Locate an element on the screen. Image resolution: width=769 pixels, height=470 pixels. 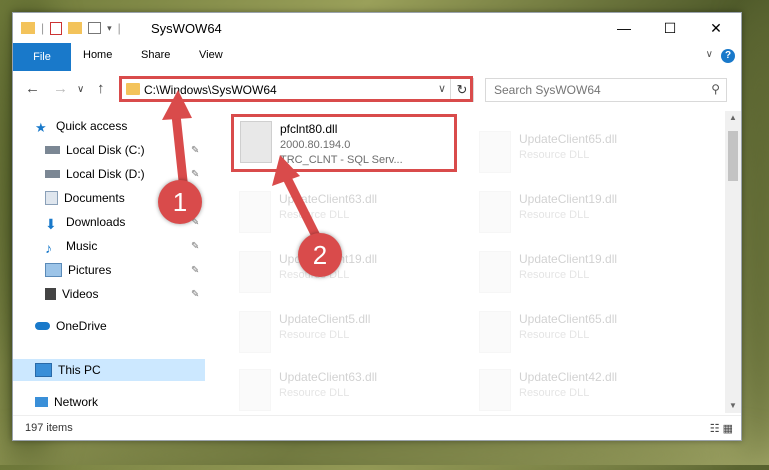
sidebar-item-this-pc: This PC is located at coordinates (109, 370).